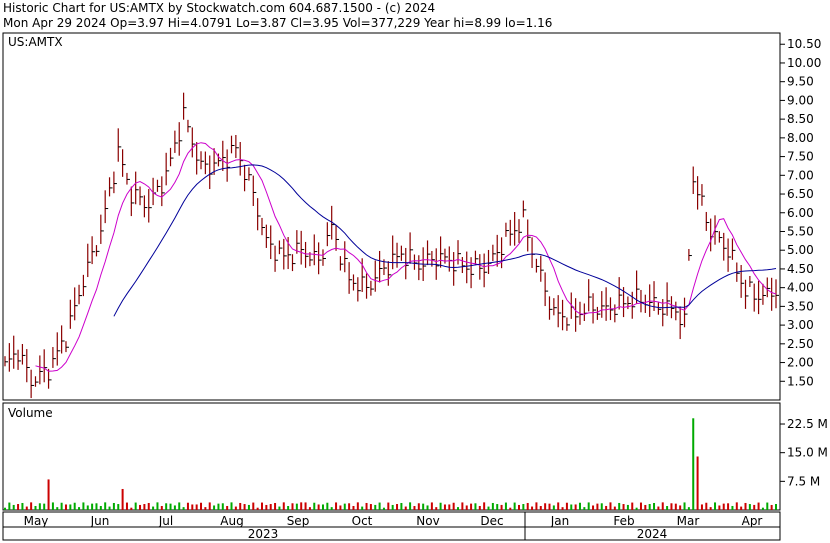 This screenshot has width=830, height=543. What do you see at coordinates (800, 100) in the screenshot?
I see `price-tick-label: 9.00` at bounding box center [800, 100].